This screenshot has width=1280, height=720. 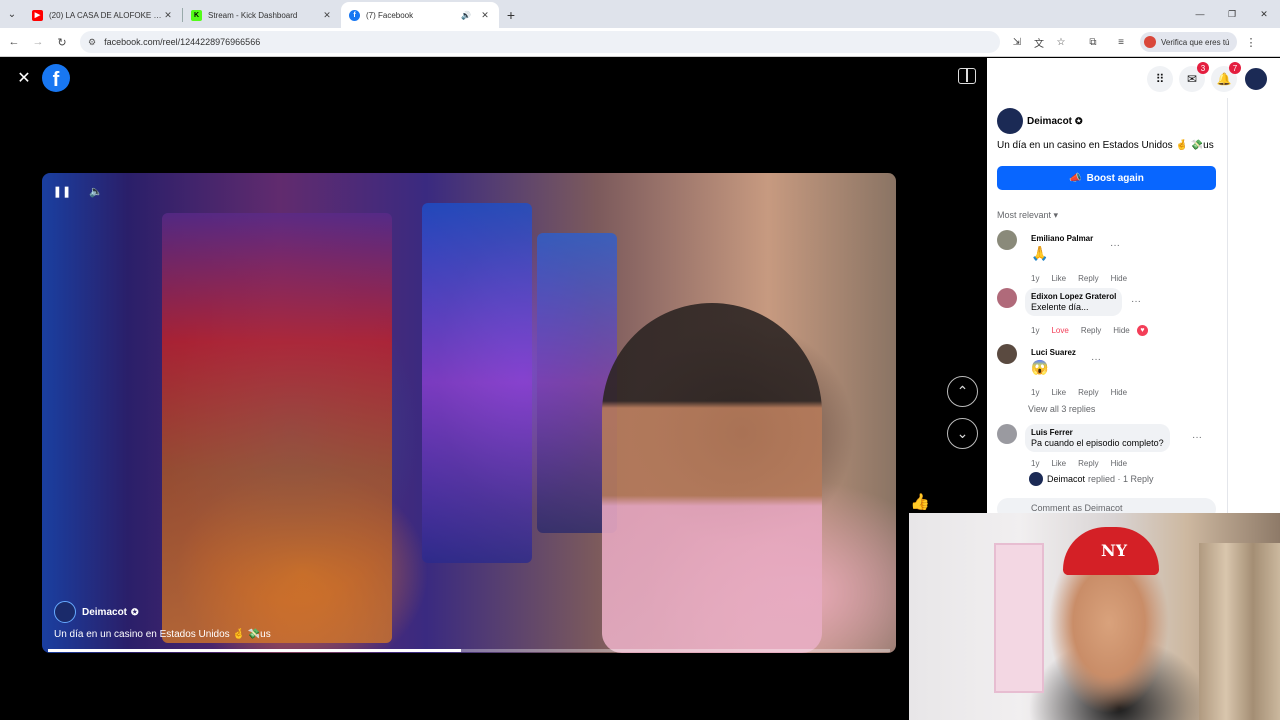 What do you see at coordinates (1264, 14) in the screenshot?
I see `close-window-icon: ✕` at bounding box center [1264, 14].